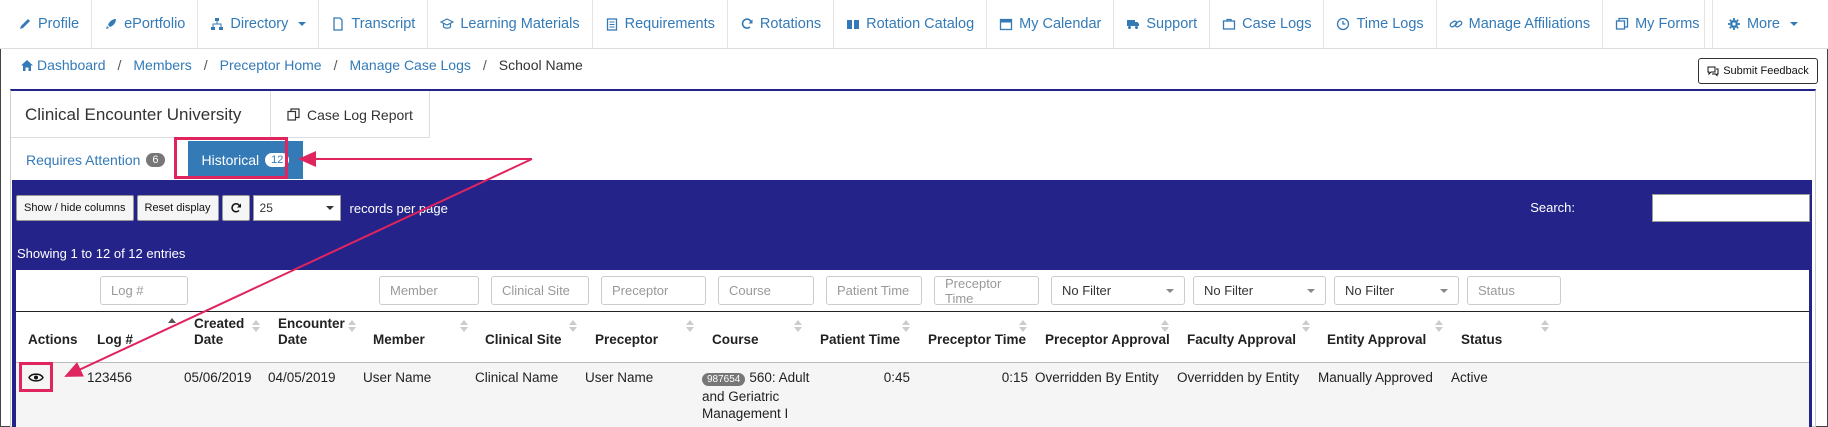 This screenshot has height=427, width=1828. I want to click on col-member: Member, so click(399, 340).